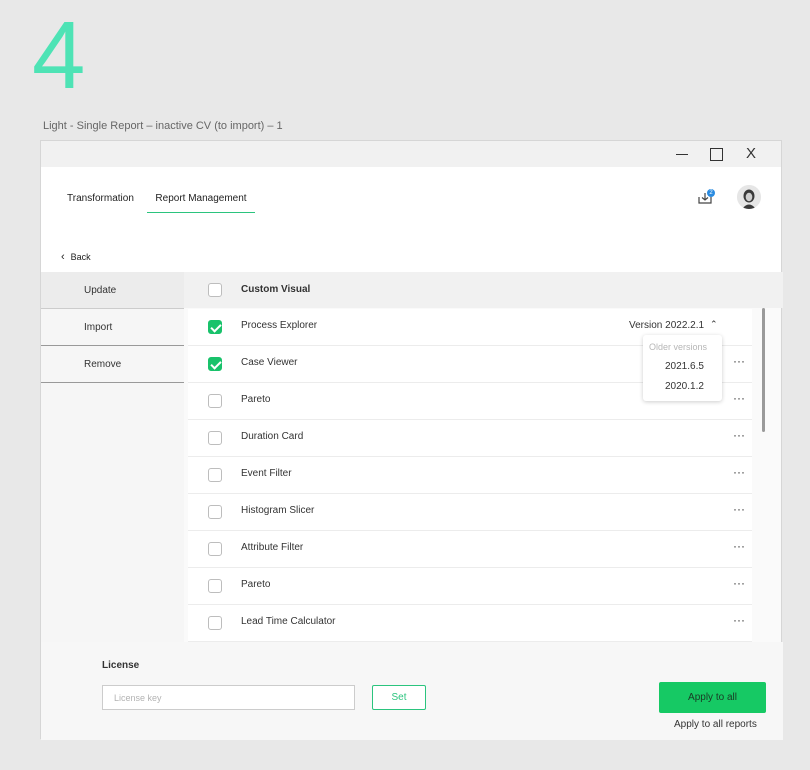 Image resolution: width=810 pixels, height=770 pixels. What do you see at coordinates (711, 193) in the screenshot?
I see `download-badge: 2` at bounding box center [711, 193].